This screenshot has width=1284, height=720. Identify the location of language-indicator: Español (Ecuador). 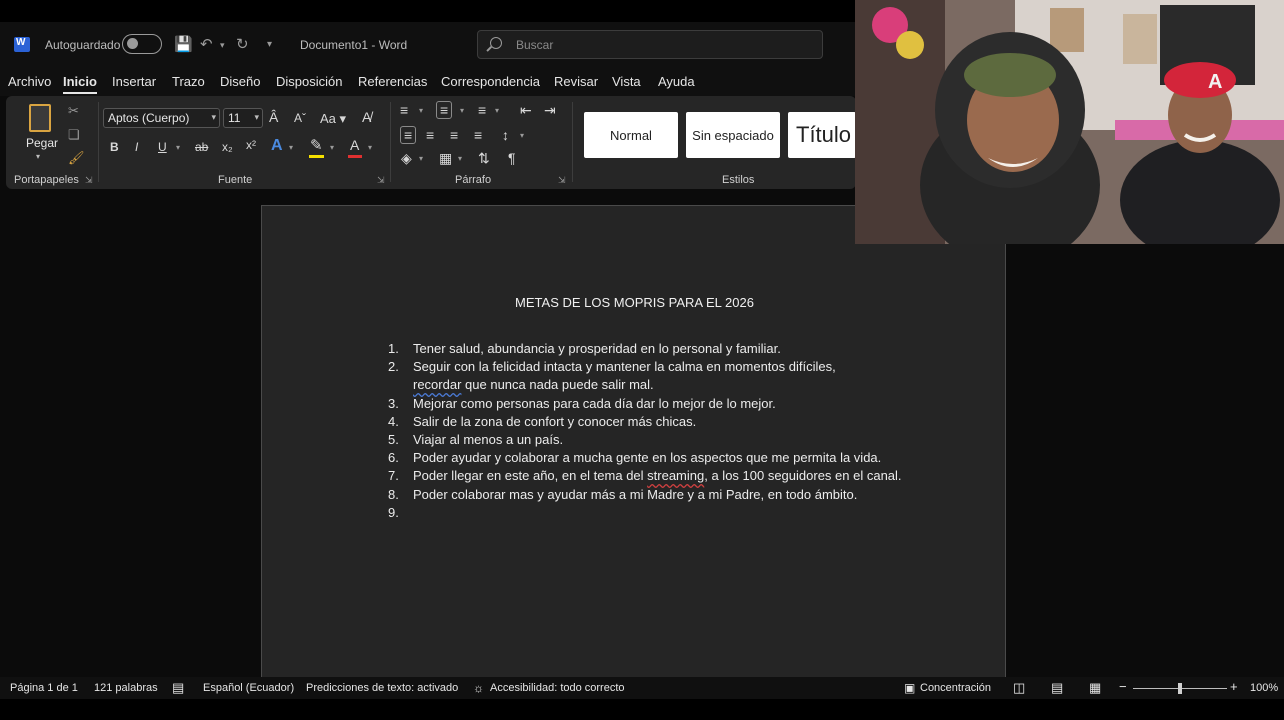
(248, 688).